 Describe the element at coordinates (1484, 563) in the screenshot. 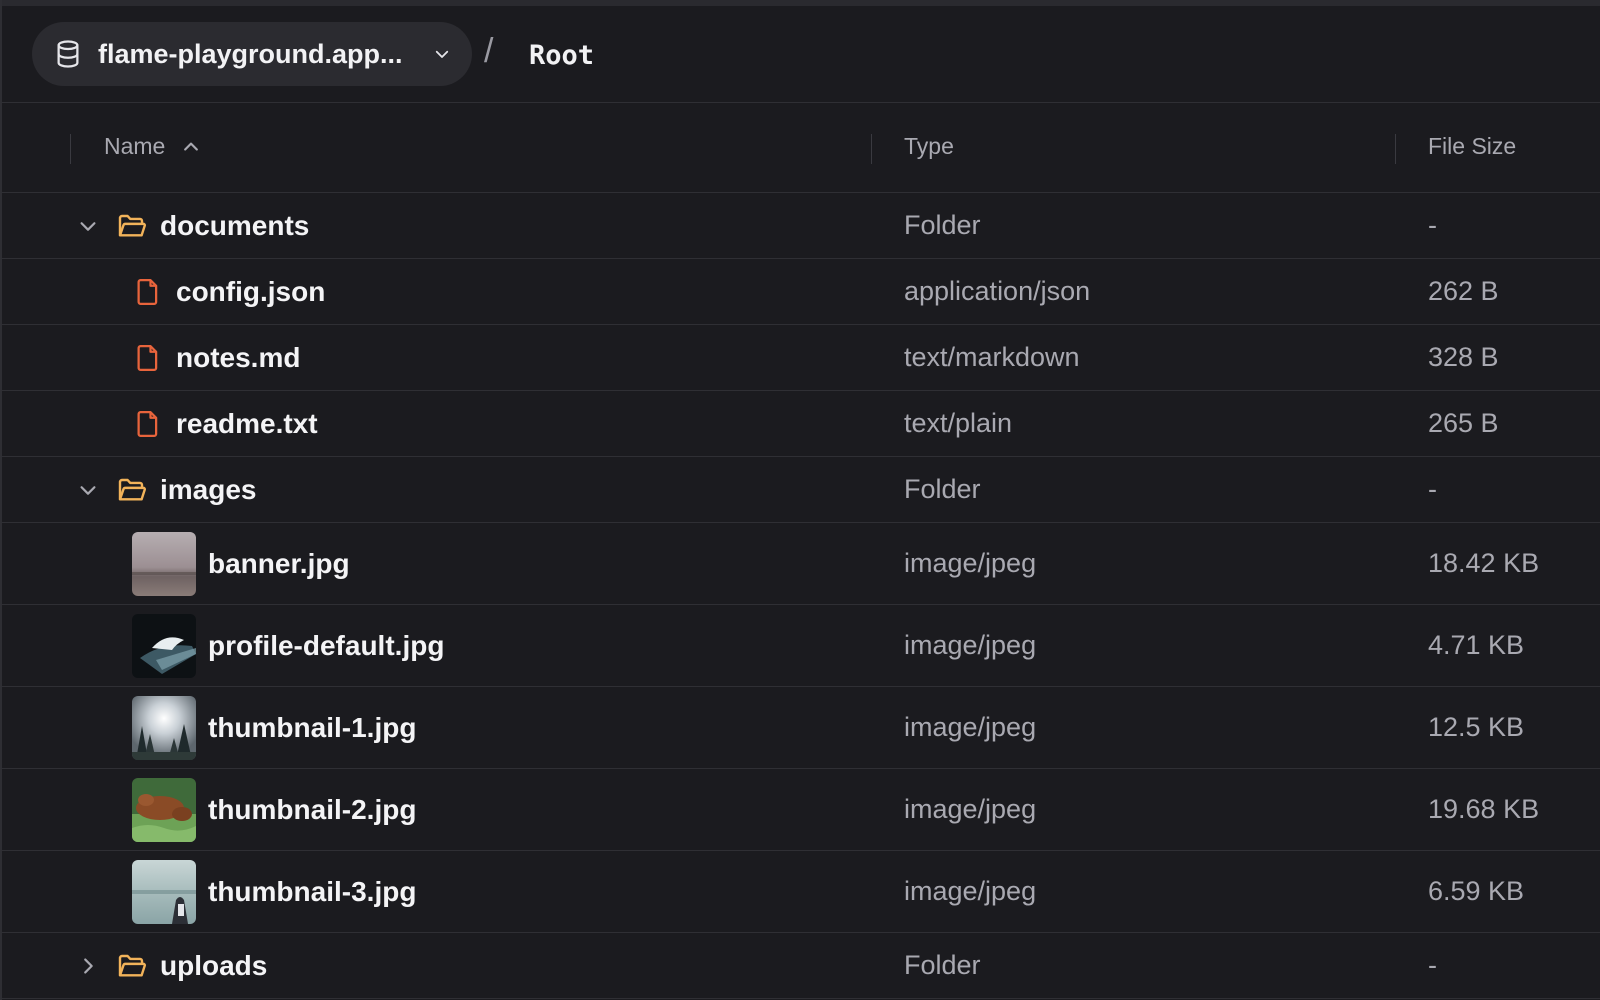

I see `row-size: 18.42 KB` at that location.